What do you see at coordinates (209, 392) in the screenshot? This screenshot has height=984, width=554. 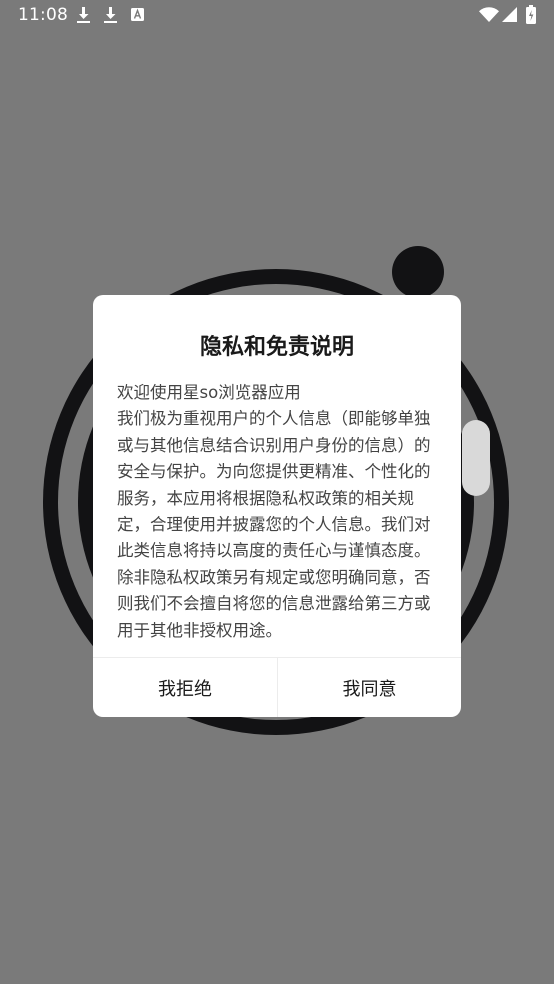 I see `dialog-intro: 欢迎使用星so浏览器应用` at bounding box center [209, 392].